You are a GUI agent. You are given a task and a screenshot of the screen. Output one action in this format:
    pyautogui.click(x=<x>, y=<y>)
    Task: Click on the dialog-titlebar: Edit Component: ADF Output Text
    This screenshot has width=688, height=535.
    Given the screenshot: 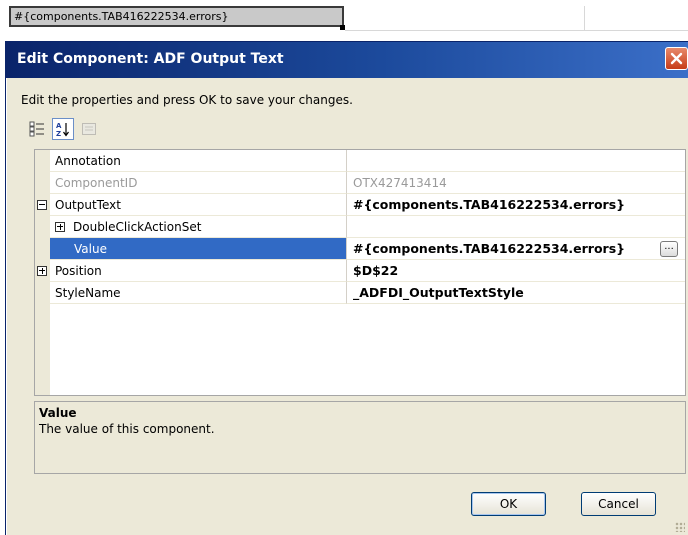 What is the action you would take?
    pyautogui.click(x=347, y=60)
    